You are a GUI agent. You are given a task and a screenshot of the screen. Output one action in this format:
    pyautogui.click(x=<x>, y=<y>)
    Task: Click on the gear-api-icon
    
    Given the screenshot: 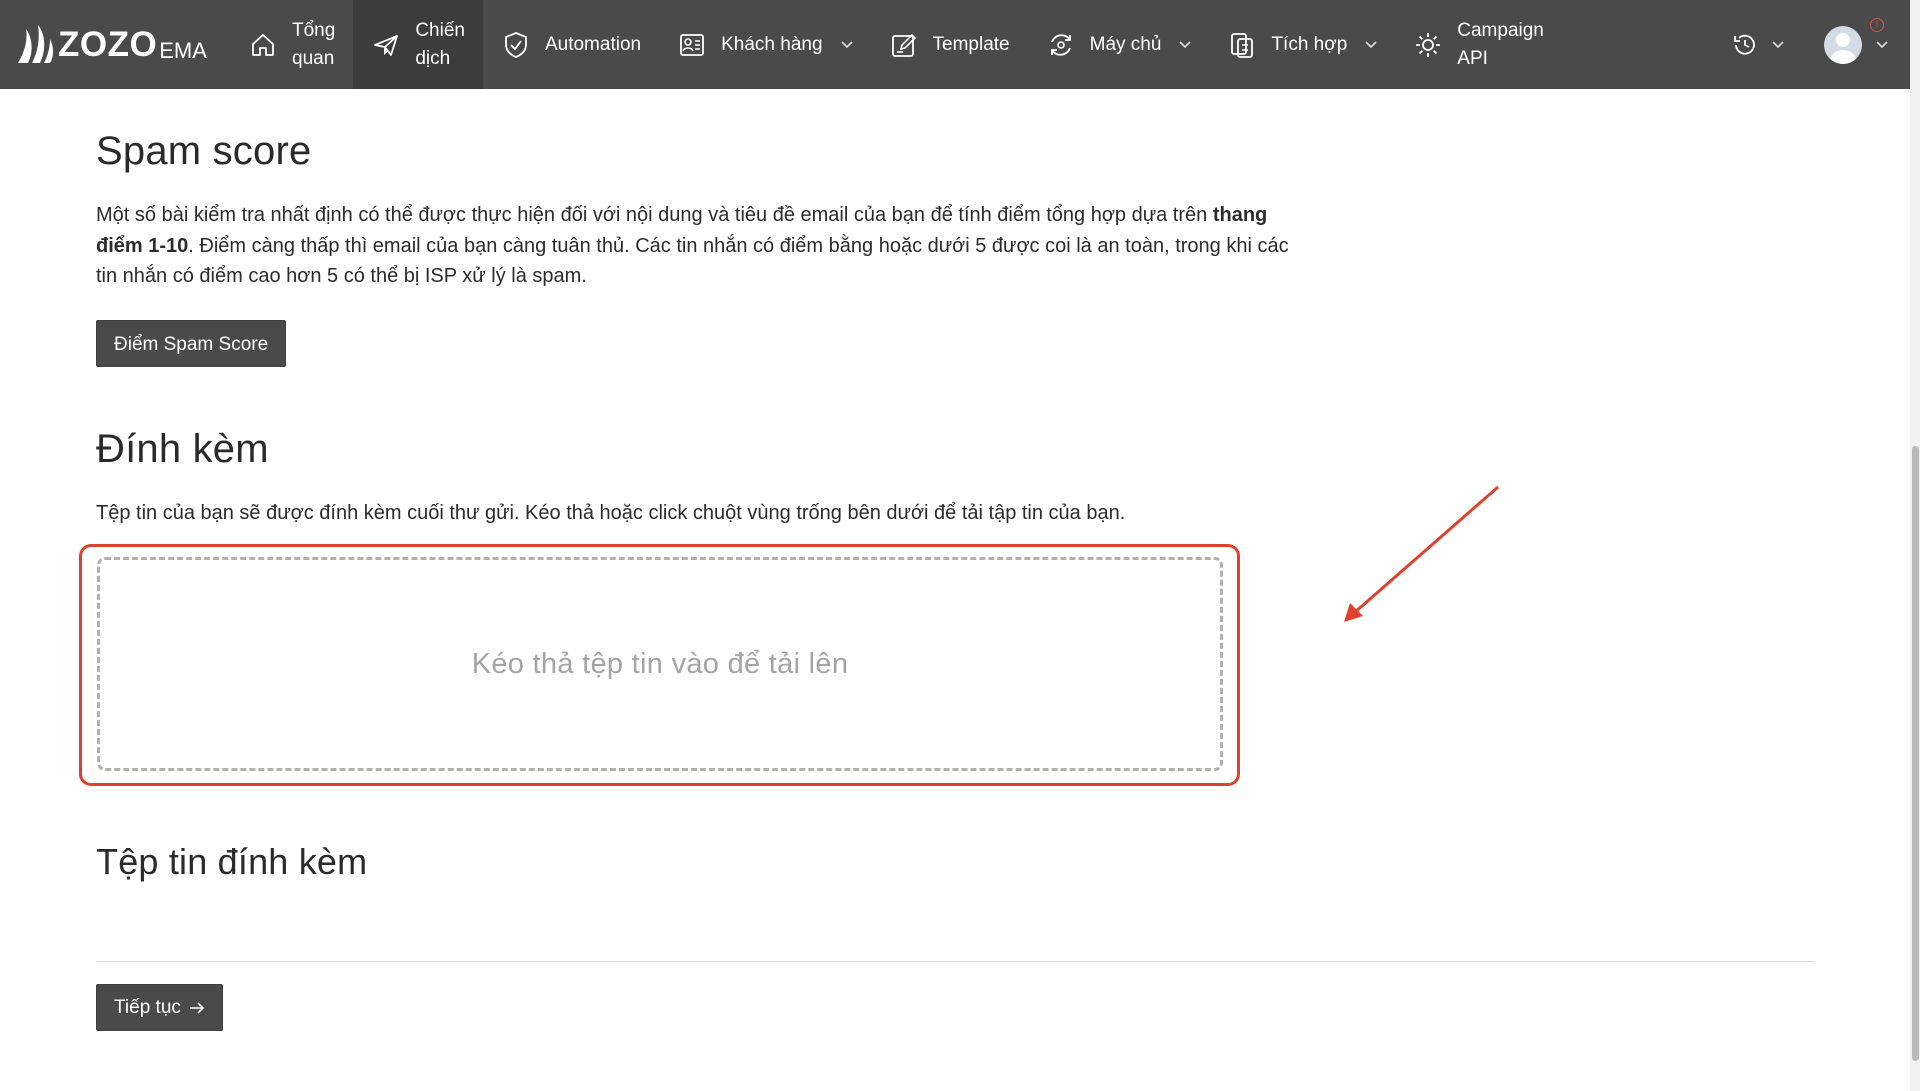 What is the action you would take?
    pyautogui.click(x=1428, y=44)
    